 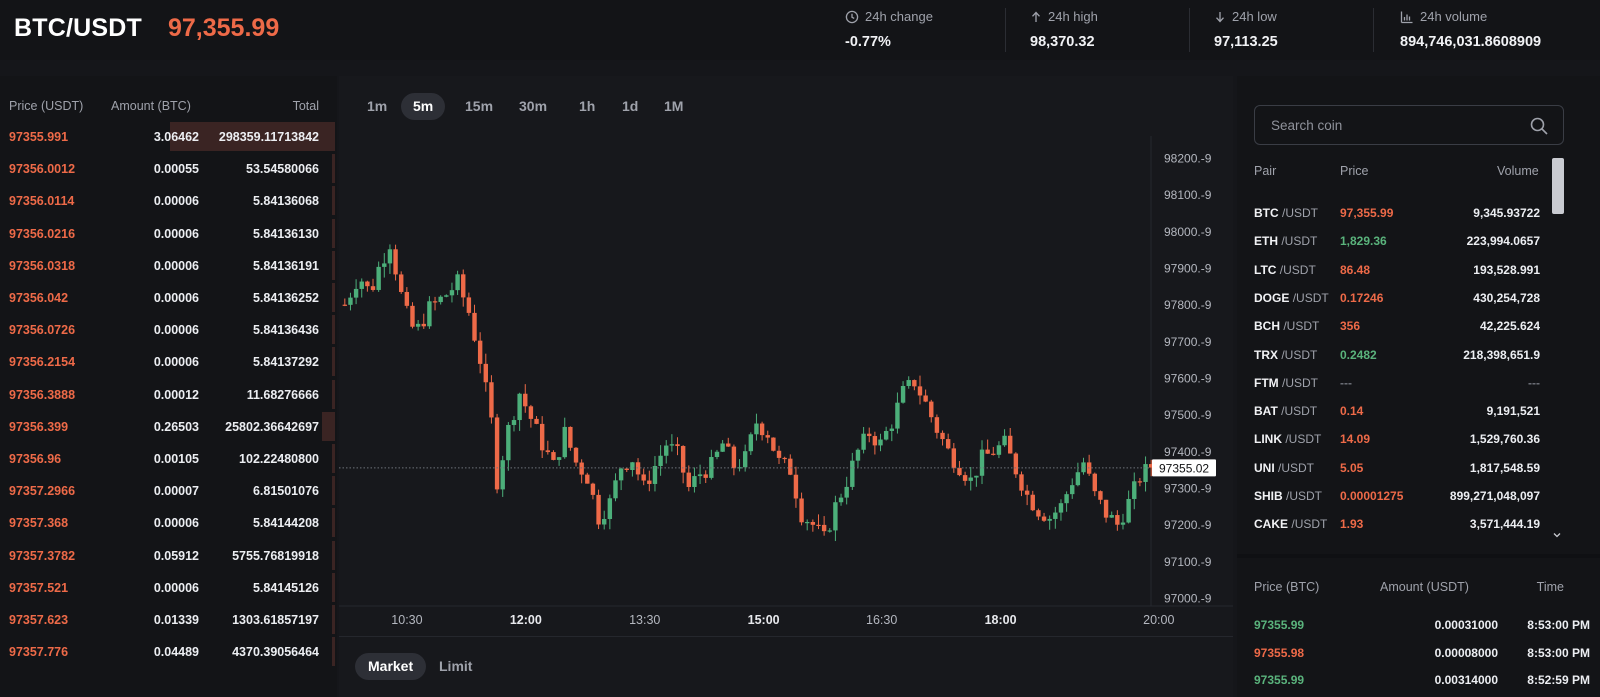 What do you see at coordinates (1372, 496) in the screenshot?
I see `market-price: 0.00001275` at bounding box center [1372, 496].